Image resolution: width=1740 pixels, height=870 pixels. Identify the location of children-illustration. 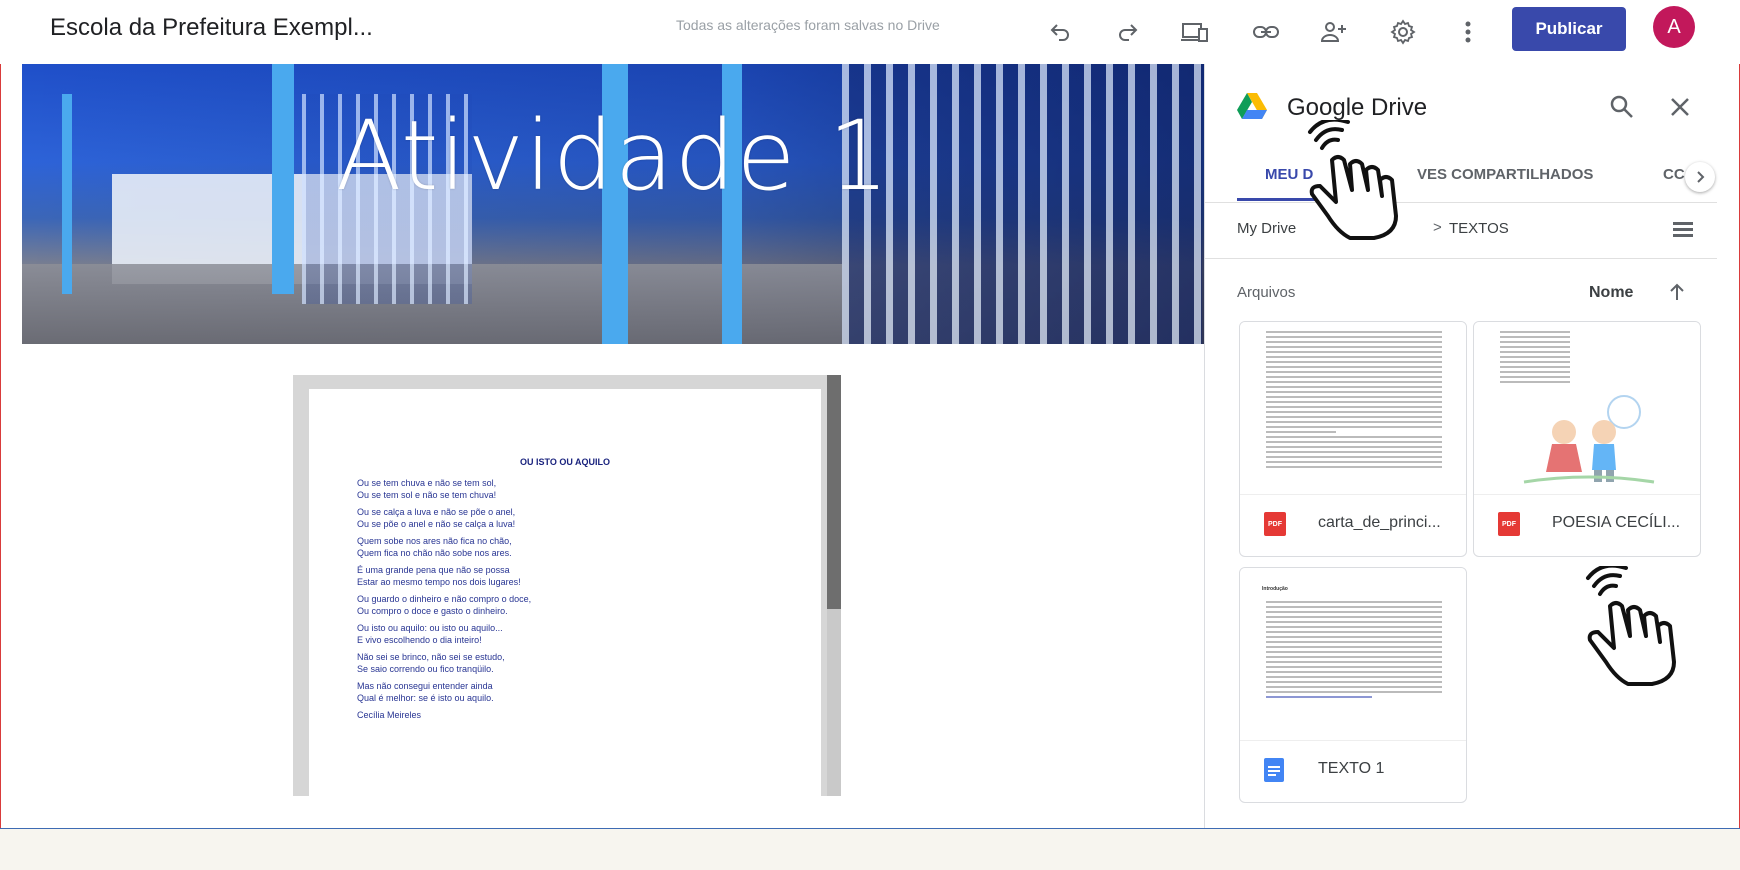
(1589, 439).